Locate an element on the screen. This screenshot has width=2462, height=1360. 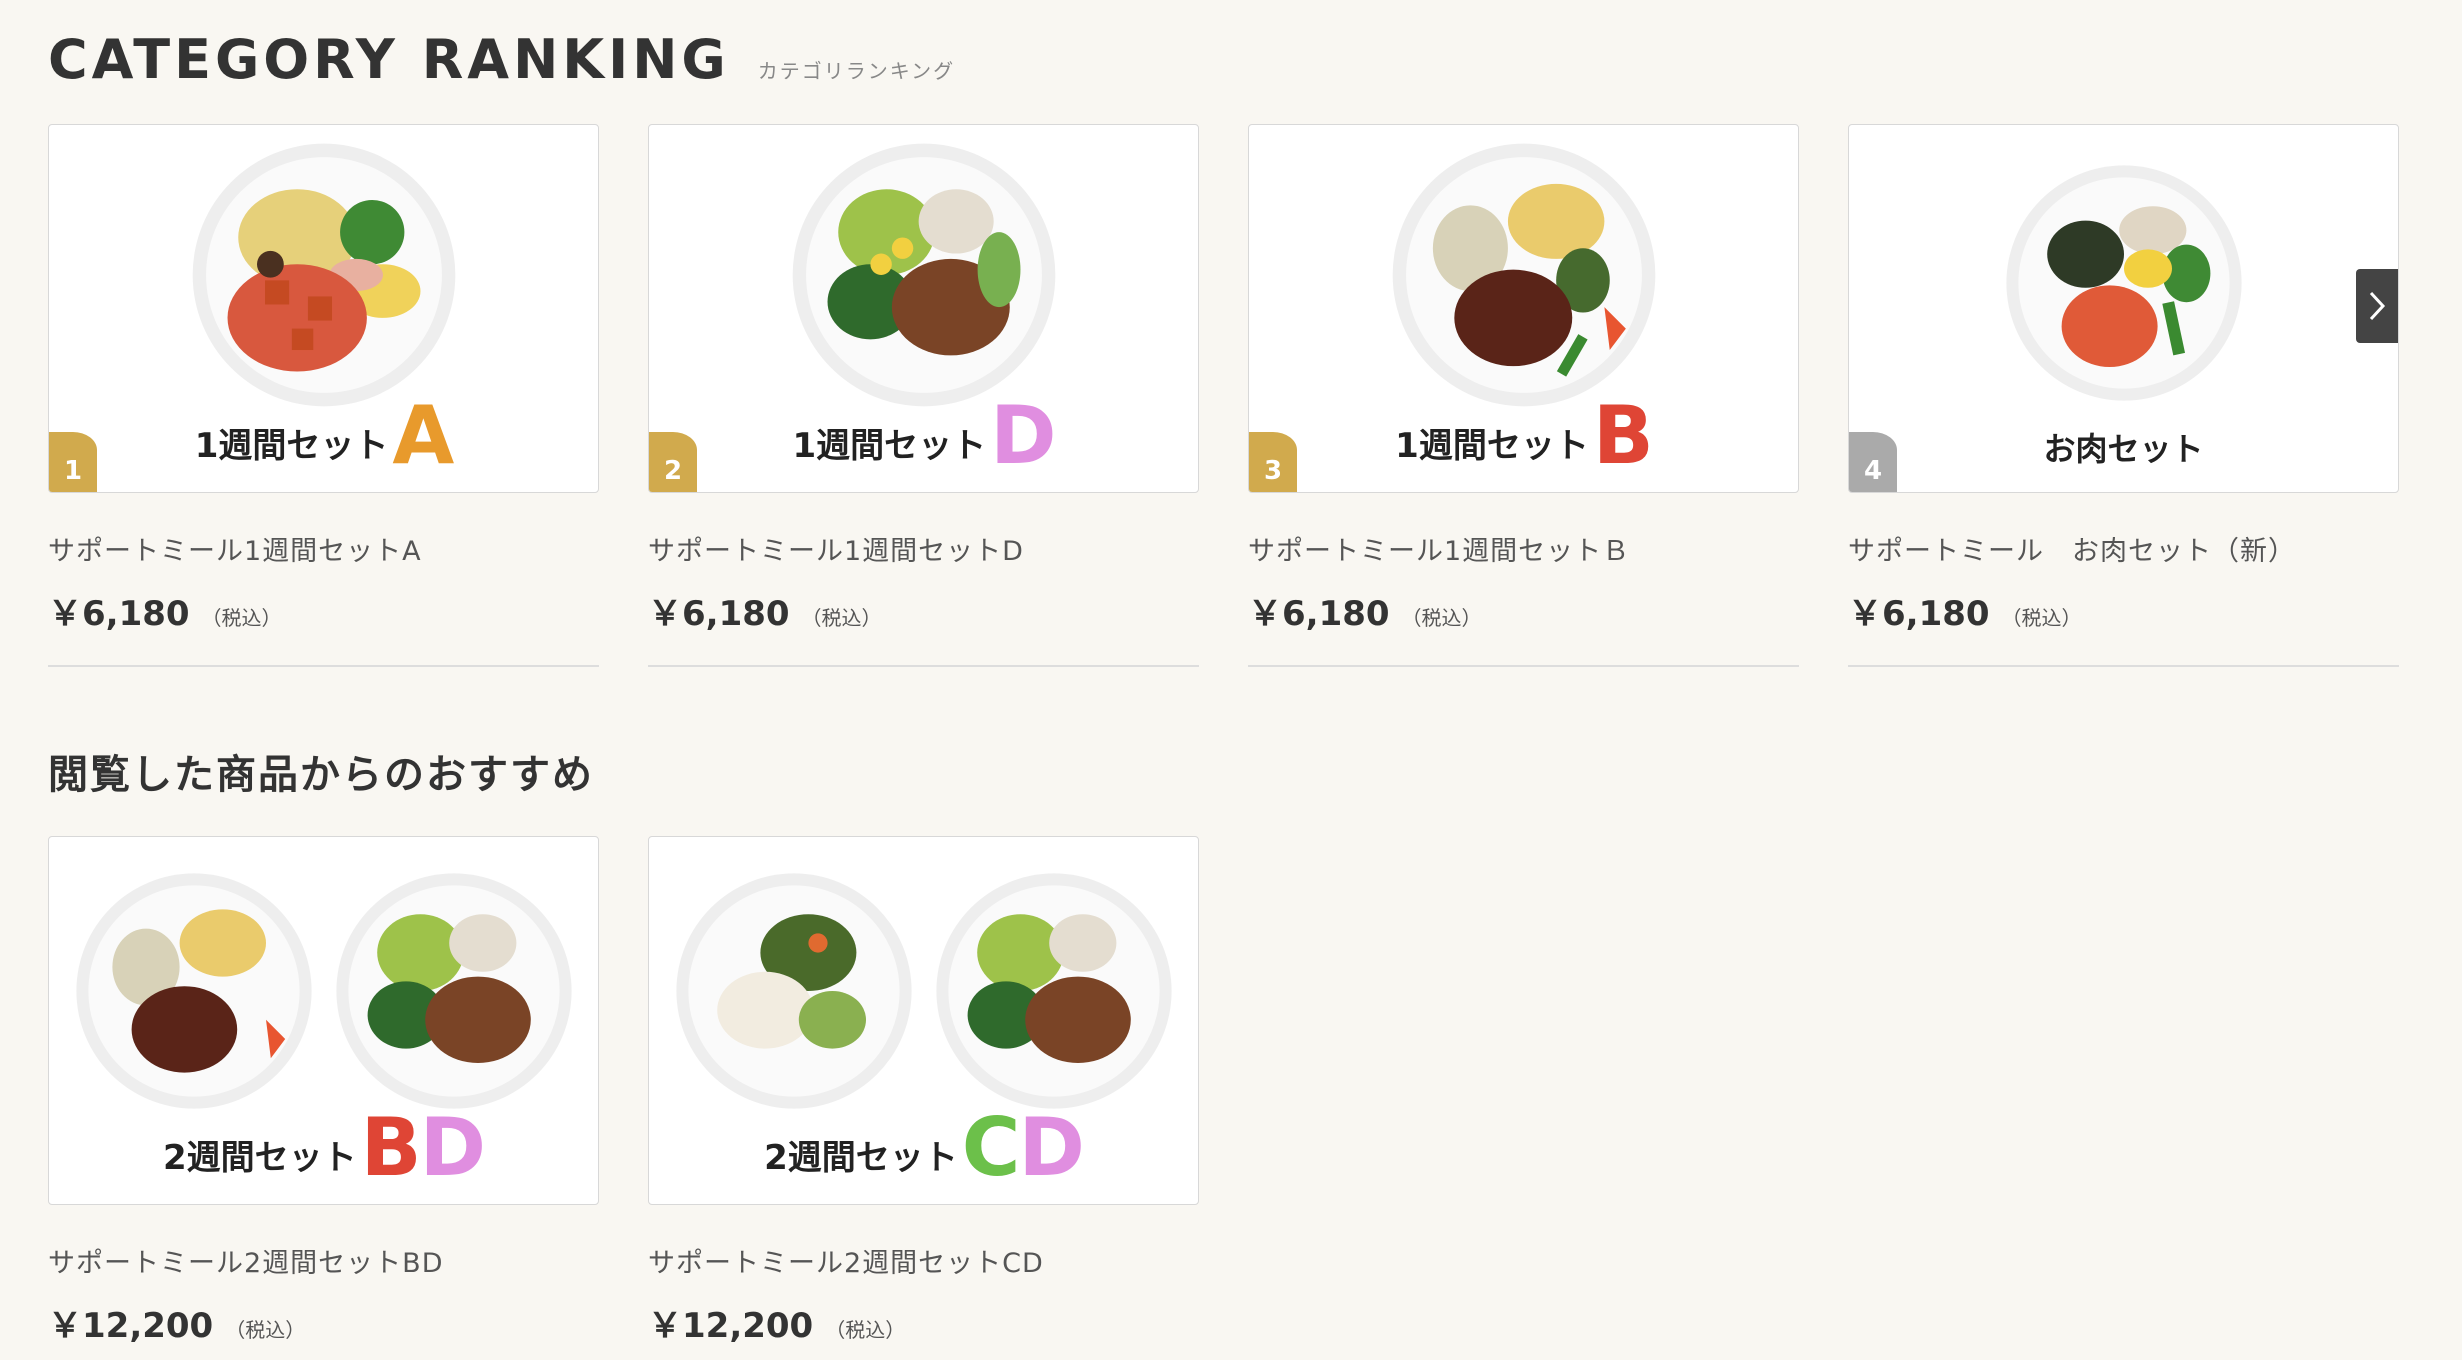
set-letters: BD is located at coordinates (423, 1147).